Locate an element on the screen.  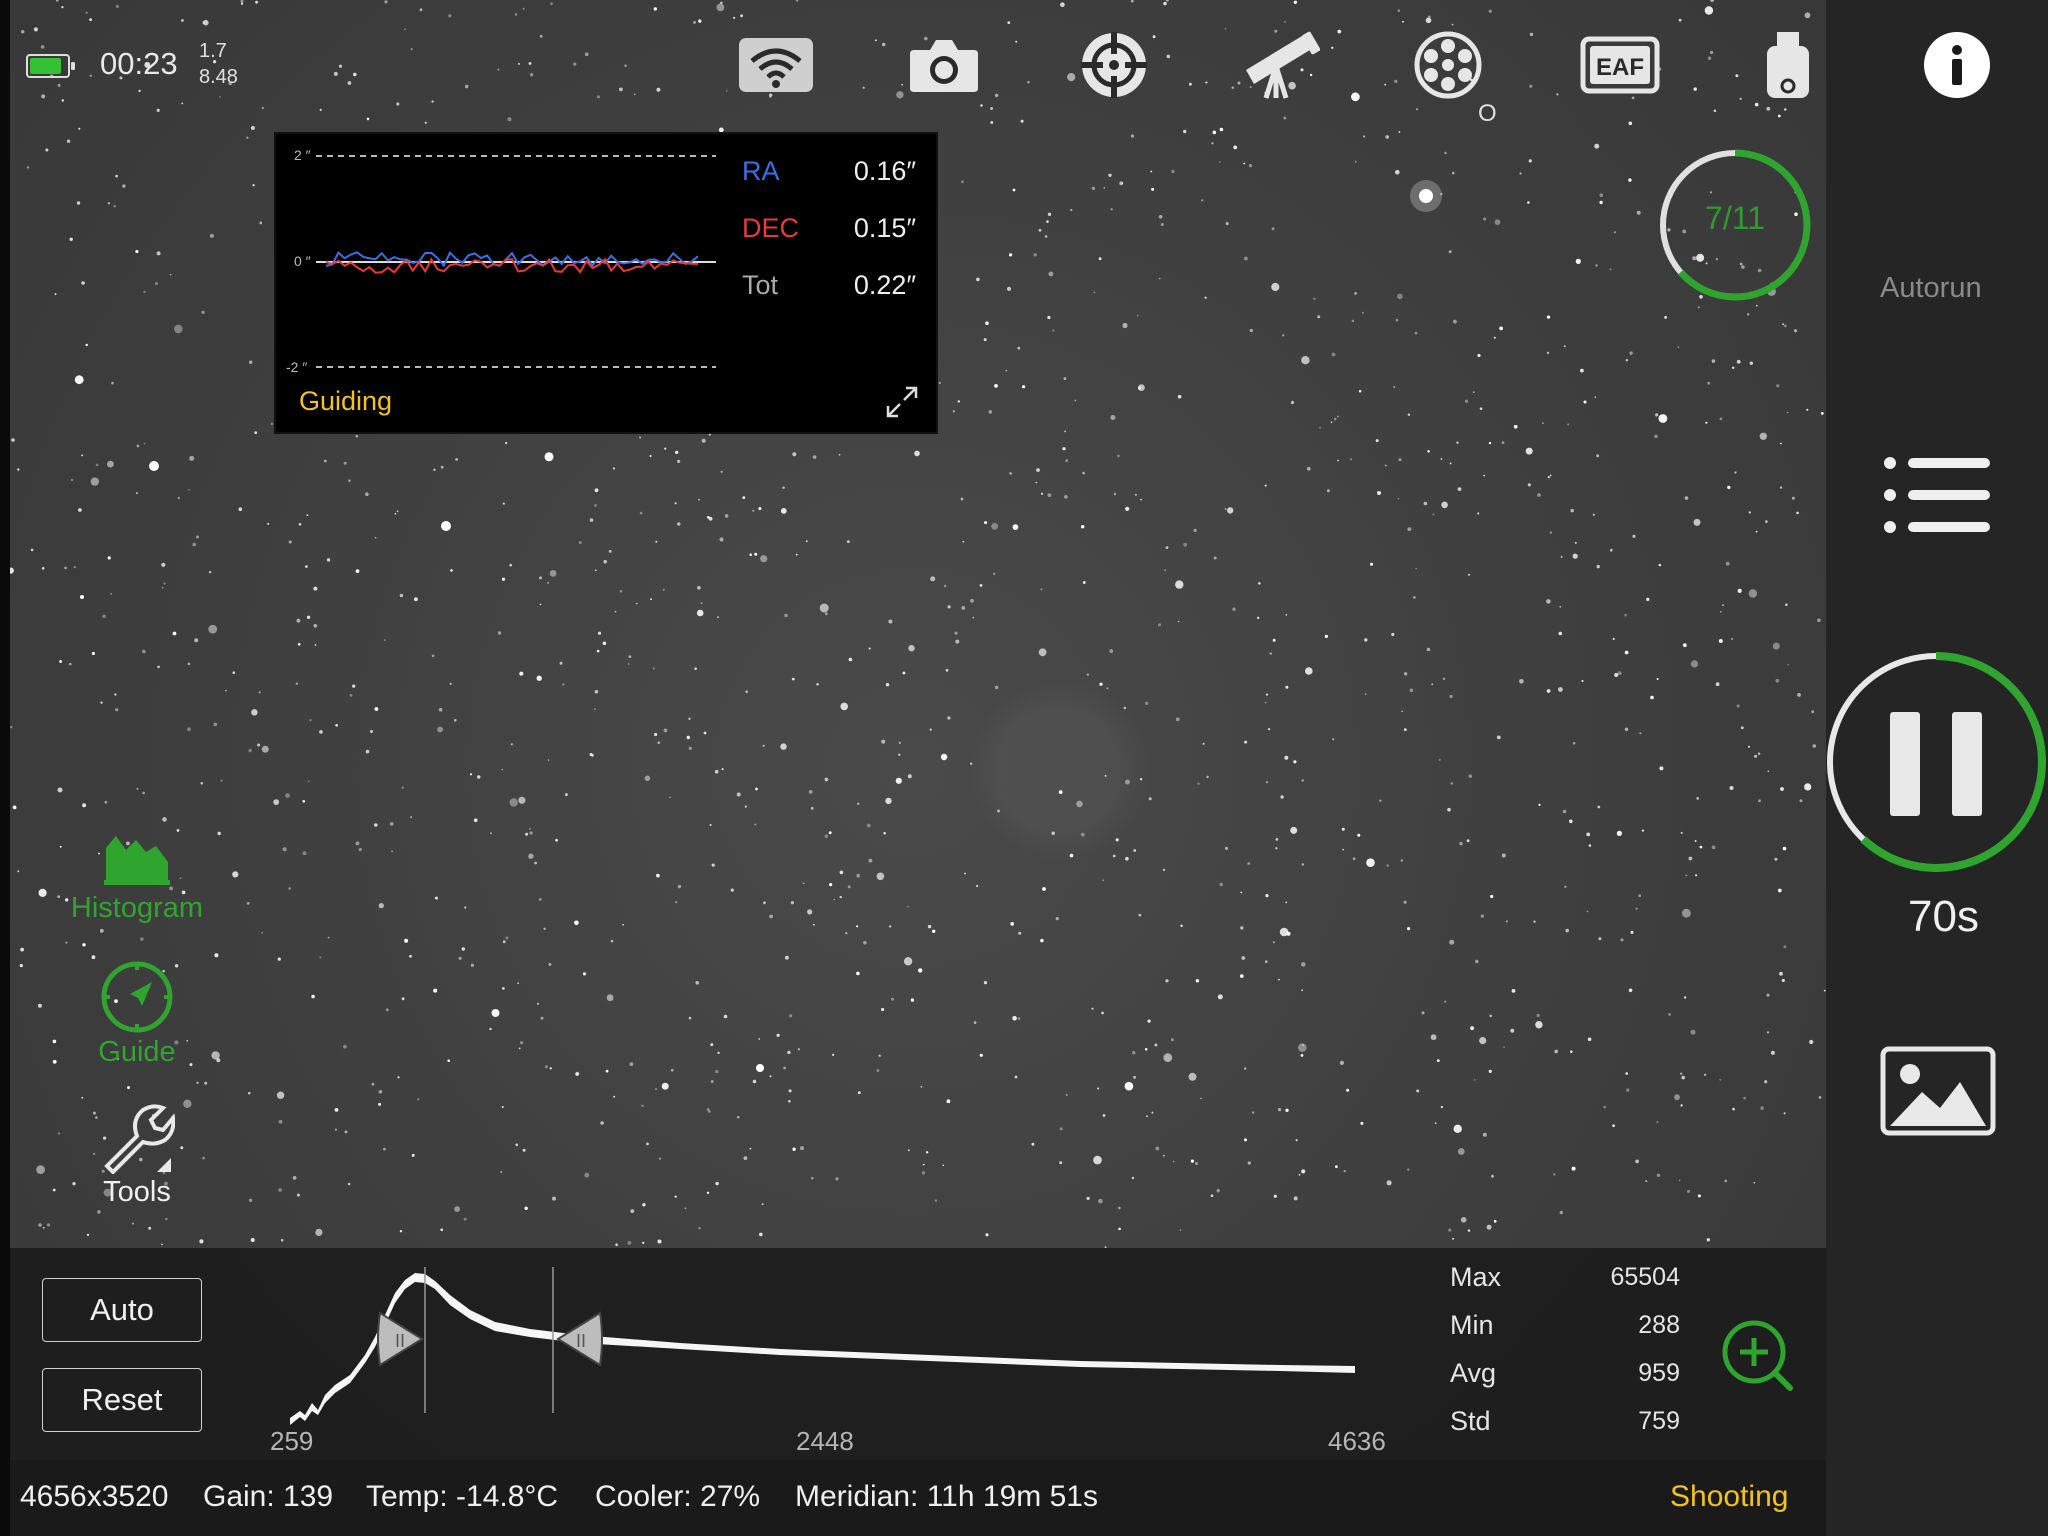
tot-label: Tot is located at coordinates (760, 285).